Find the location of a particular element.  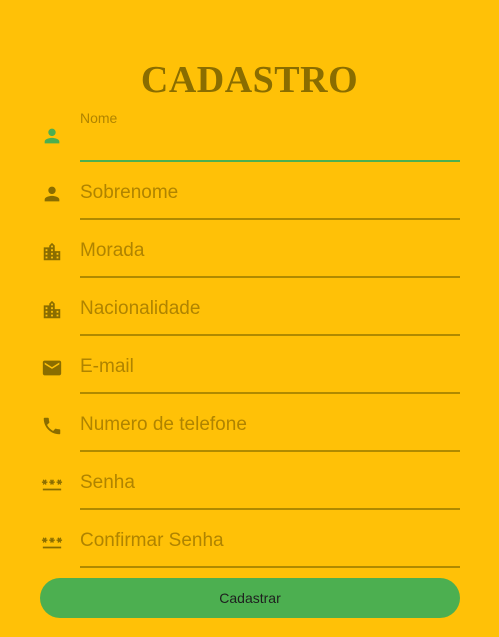

telefone-placeholder: Numero de telefone is located at coordinates (163, 424).